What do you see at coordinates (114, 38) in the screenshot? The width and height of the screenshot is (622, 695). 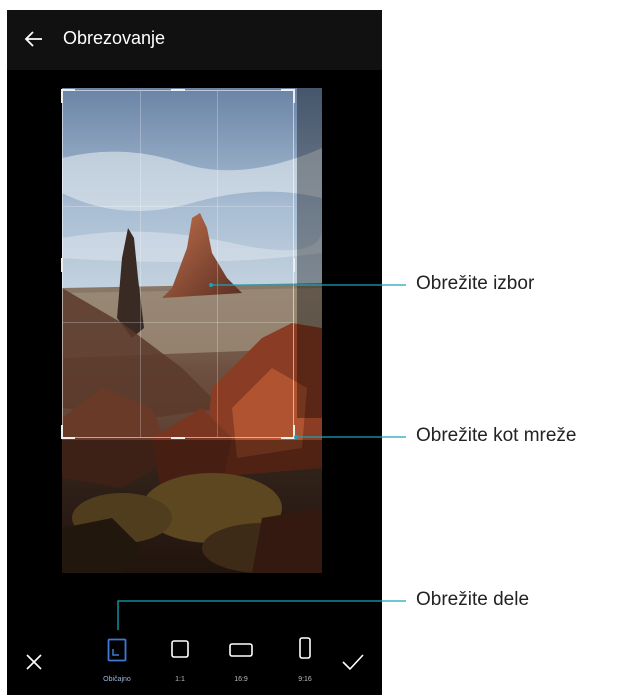 I see `page-title: Obrezovanje` at bounding box center [114, 38].